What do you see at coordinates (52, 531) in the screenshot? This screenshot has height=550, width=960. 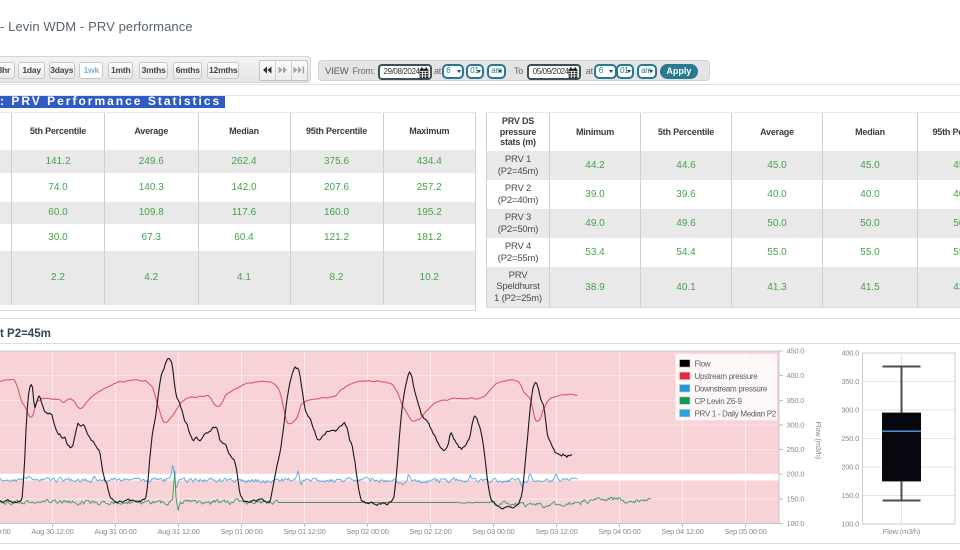 I see `svg-text: Aug 30 12:00` at bounding box center [52, 531].